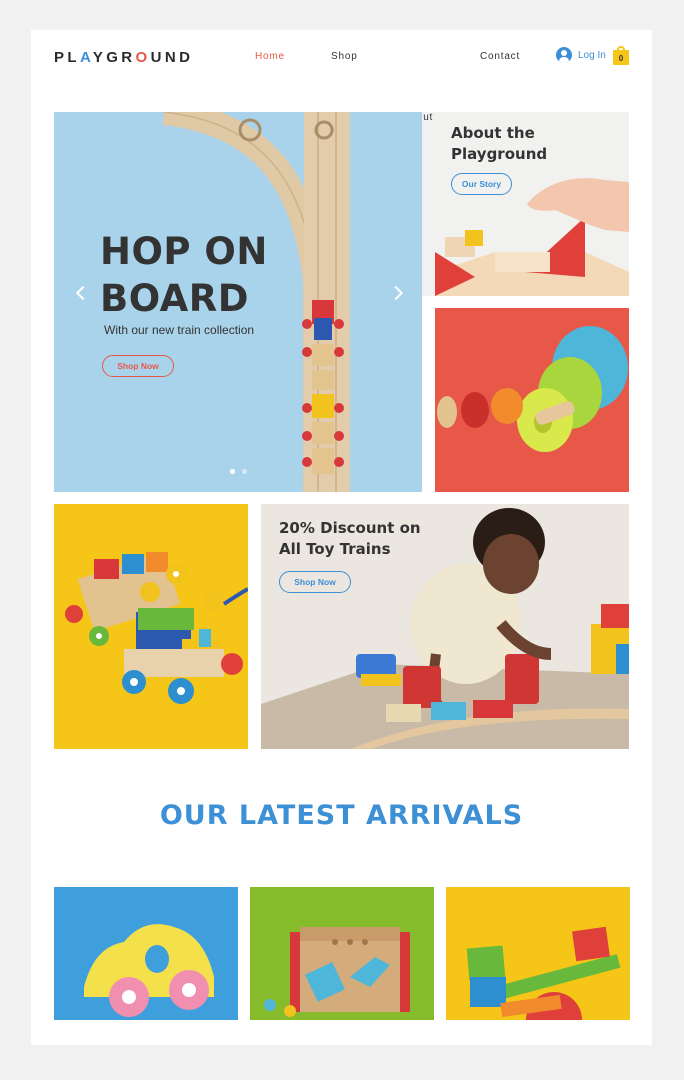 The image size is (684, 1080). I want to click on discount-tile-title: 20% Discount on All Toy Trains, so click(350, 538).